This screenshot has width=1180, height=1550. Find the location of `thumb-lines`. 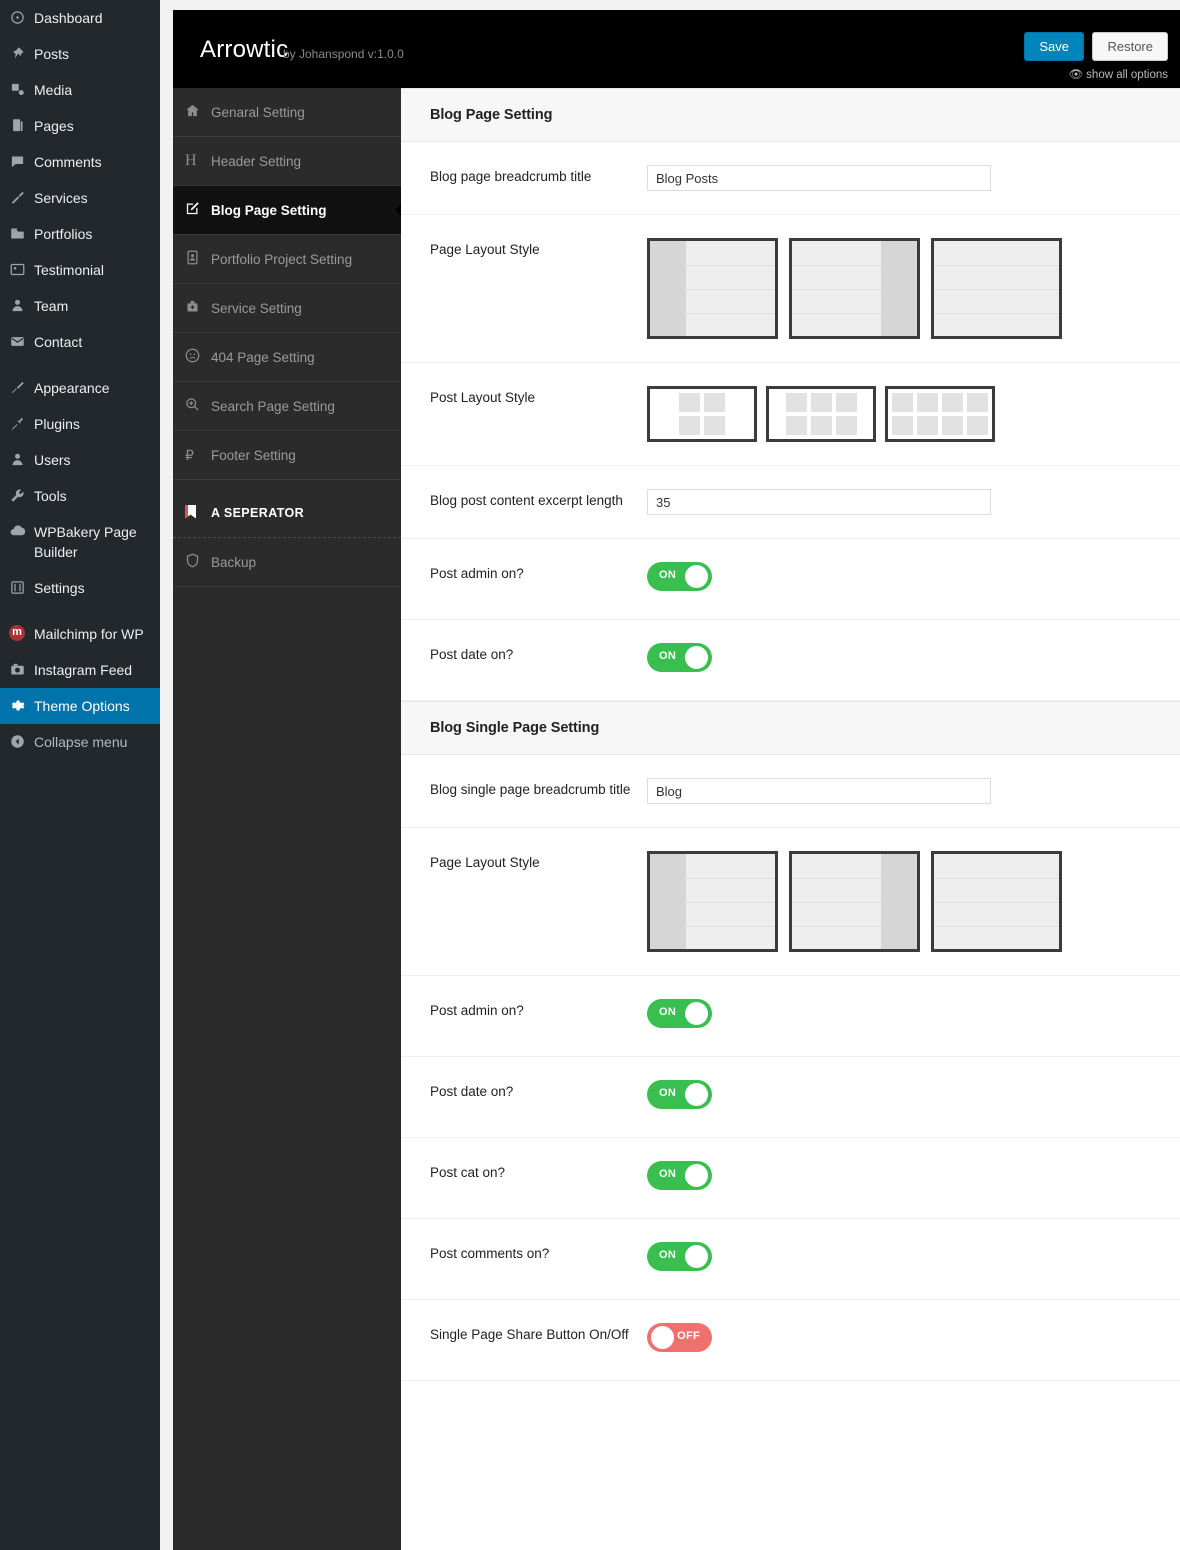

thumb-lines is located at coordinates (996, 288).